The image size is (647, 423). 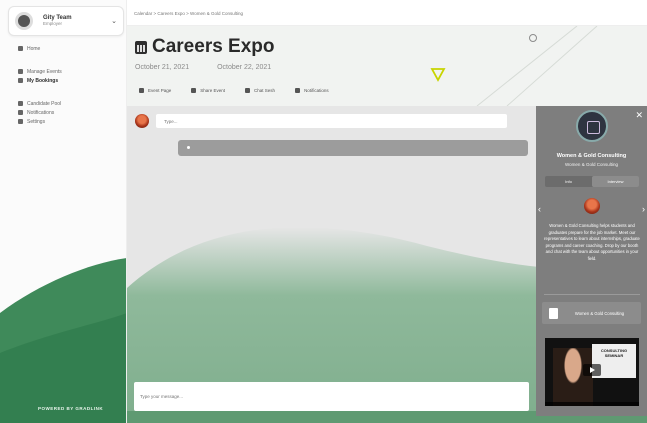 I want to click on comment-input, so click(x=331, y=121).